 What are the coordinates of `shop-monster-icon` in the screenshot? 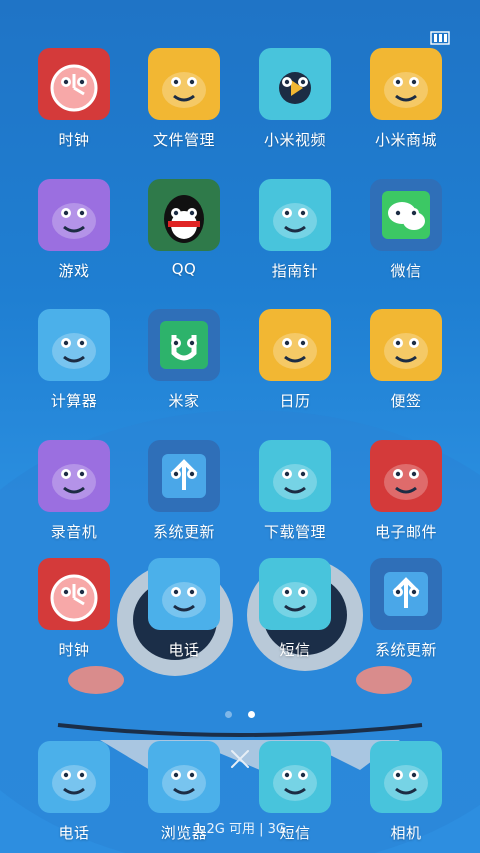 It's located at (406, 84).